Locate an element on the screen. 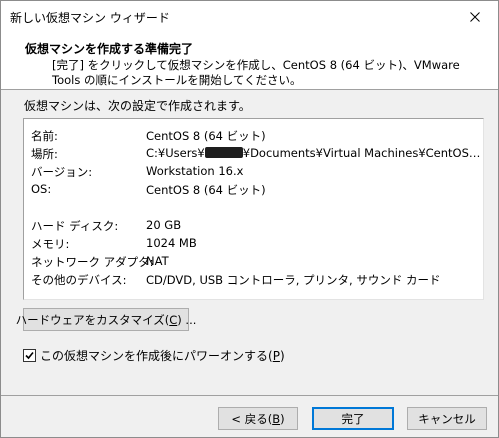  power-on-checkbox is located at coordinates (29, 355).